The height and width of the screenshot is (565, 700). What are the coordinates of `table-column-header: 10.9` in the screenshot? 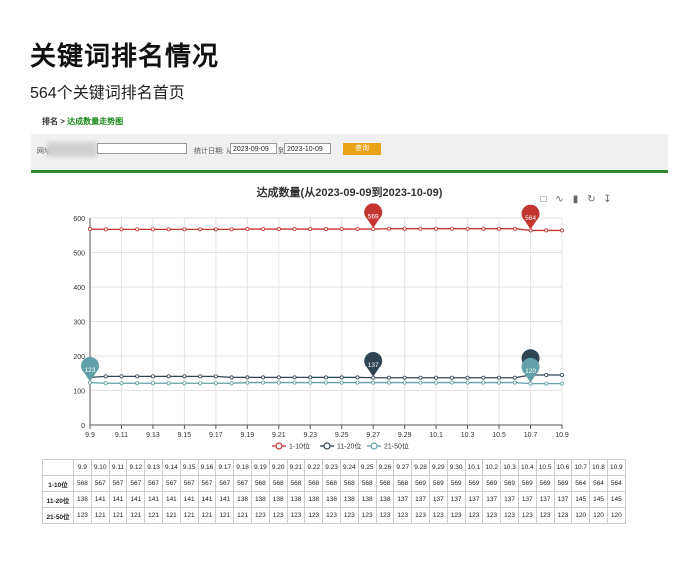 It's located at (616, 467).